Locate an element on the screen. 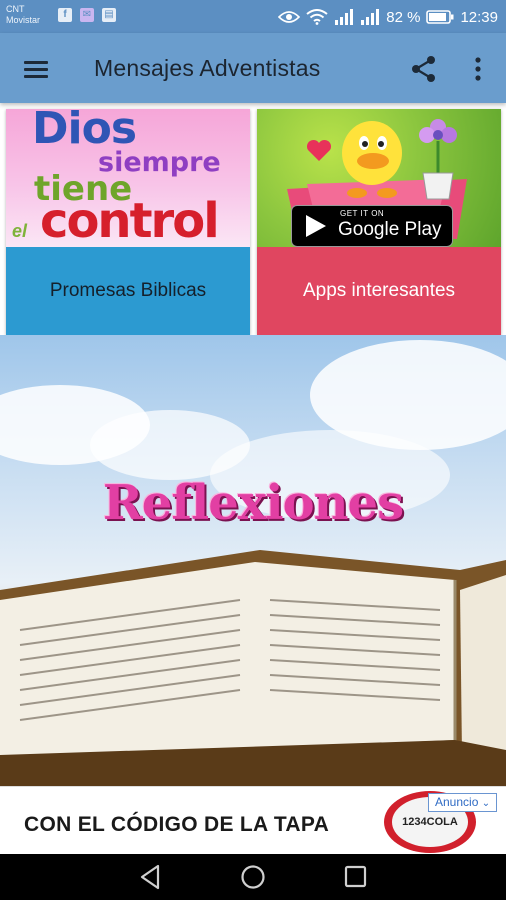 This screenshot has height=900, width=506. clipboard-icon: ▤ is located at coordinates (109, 15).